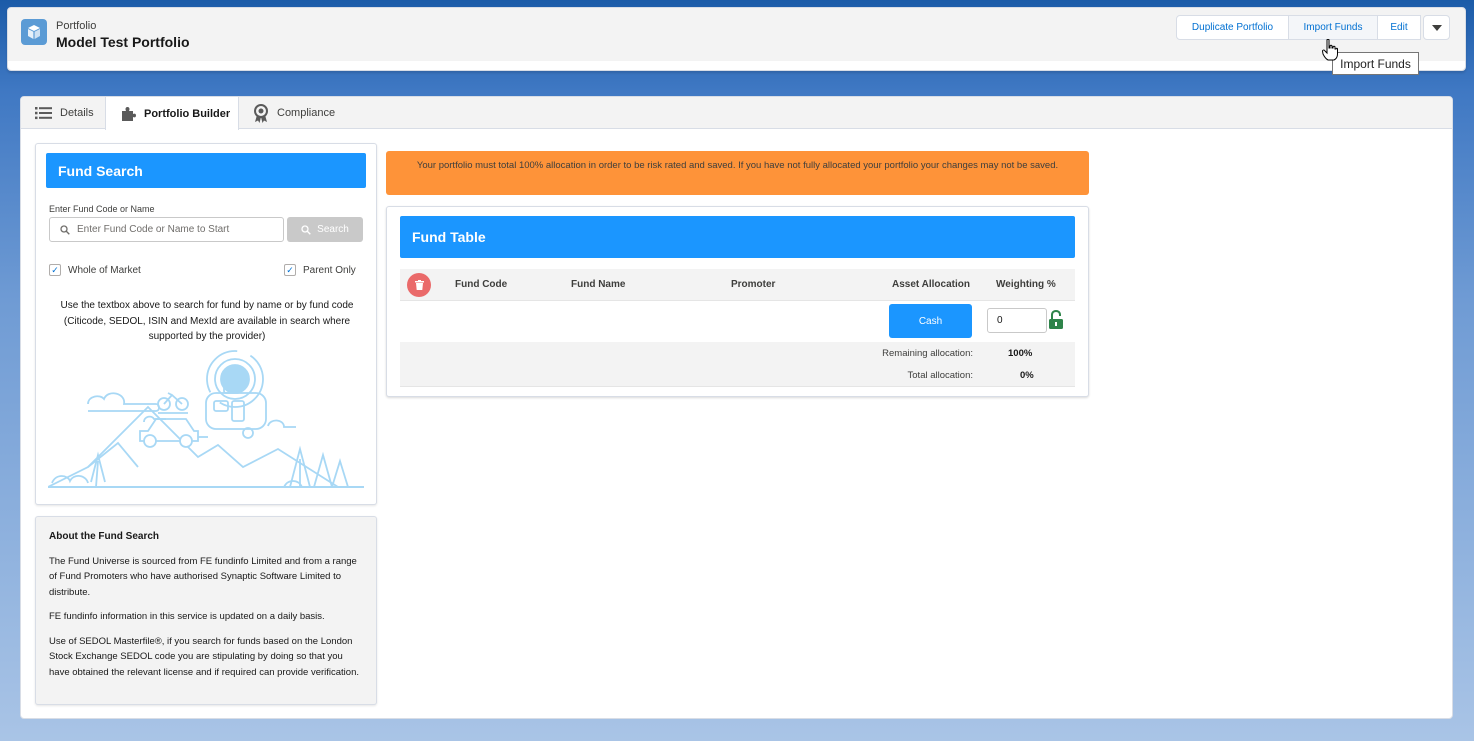  I want to click on about-title: About the Fund Search, so click(104, 536).